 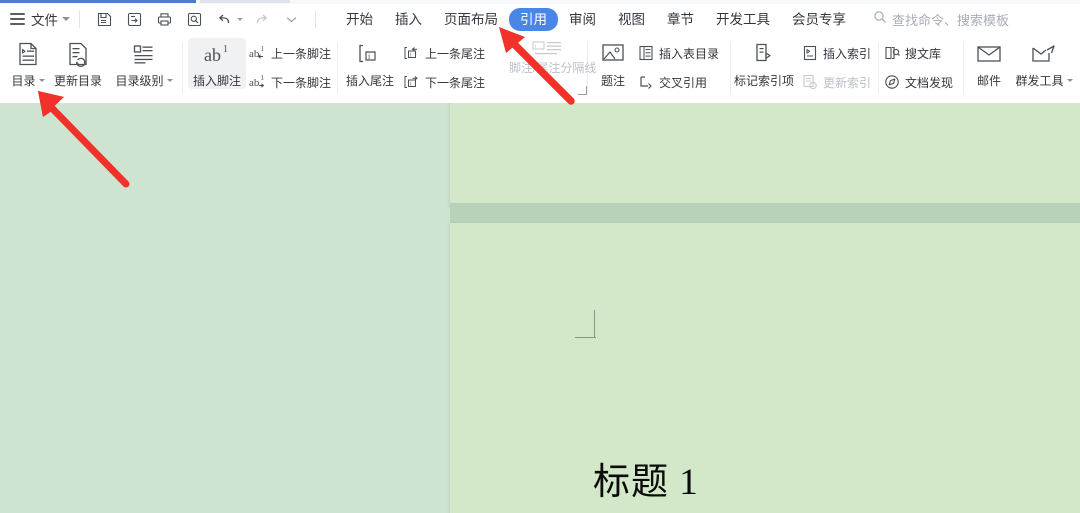 What do you see at coordinates (764, 81) in the screenshot?
I see `mark-index-entry-label: 标记索引项` at bounding box center [764, 81].